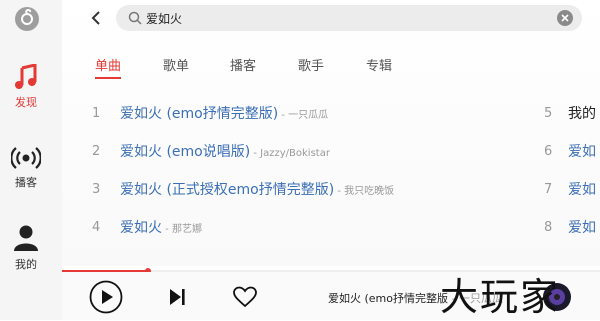 This screenshot has height=321, width=600. I want to click on song-row: 5 我的, so click(572, 113).